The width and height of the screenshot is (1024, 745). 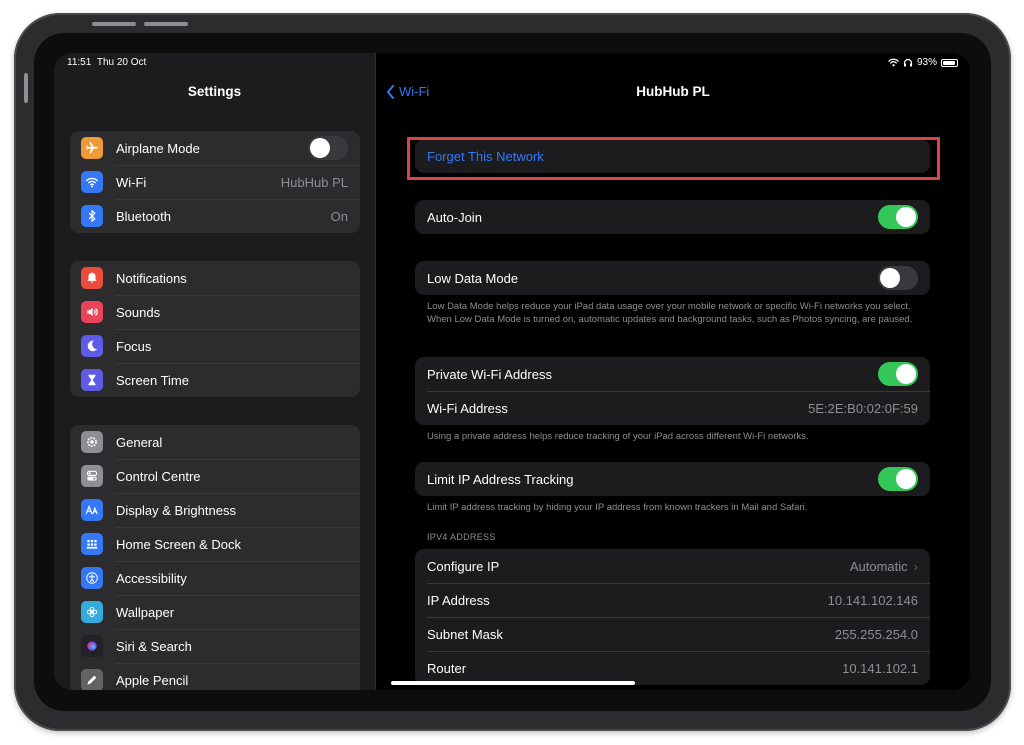 What do you see at coordinates (92, 380) in the screenshot?
I see `hourglass-icon` at bounding box center [92, 380].